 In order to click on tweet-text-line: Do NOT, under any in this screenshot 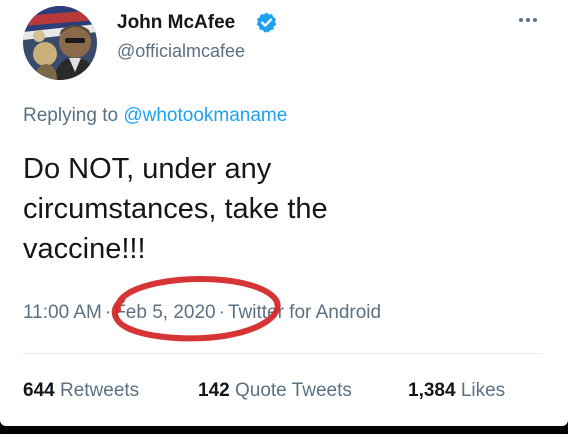, I will do `click(147, 169)`.